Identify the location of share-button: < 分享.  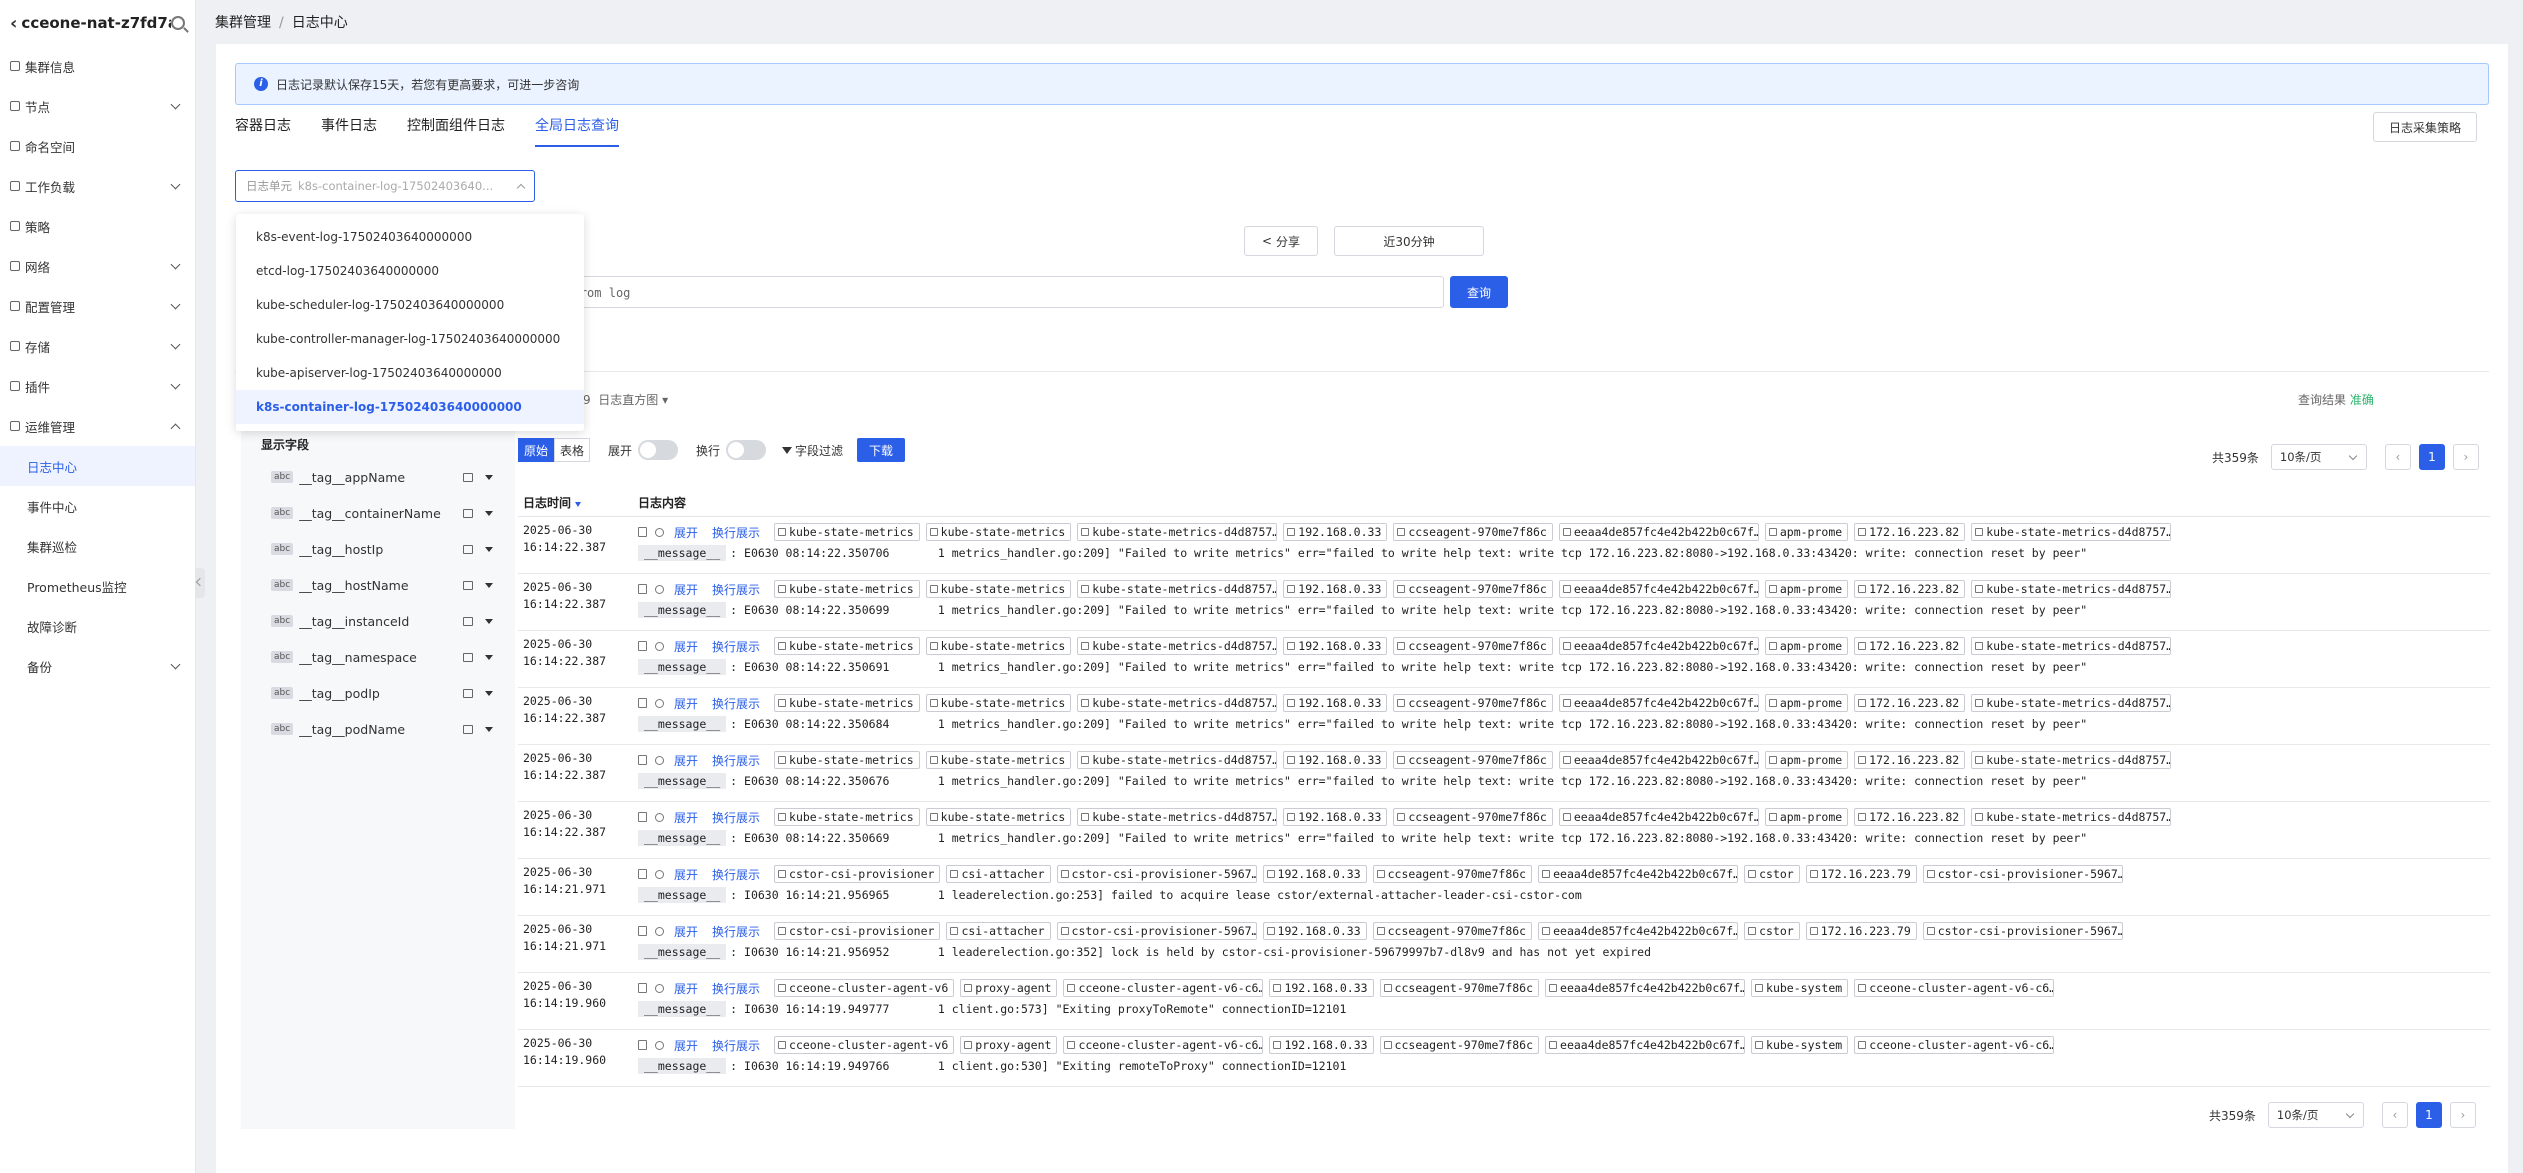
(1281, 241).